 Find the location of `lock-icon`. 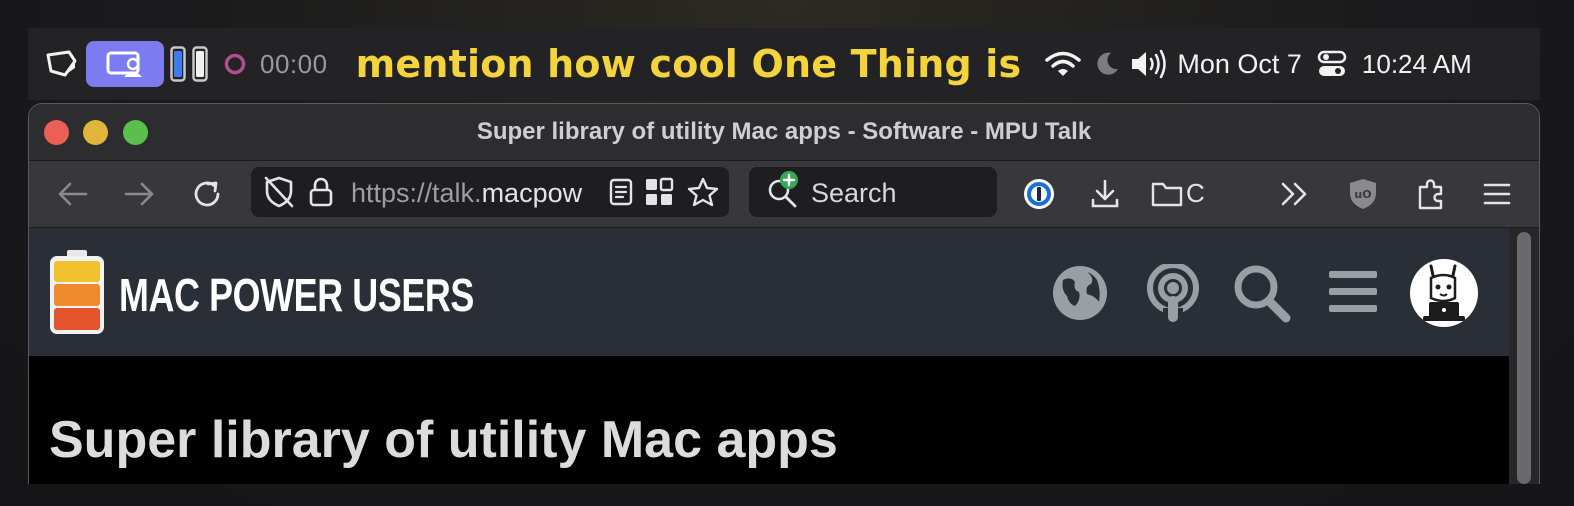

lock-icon is located at coordinates (321, 192).